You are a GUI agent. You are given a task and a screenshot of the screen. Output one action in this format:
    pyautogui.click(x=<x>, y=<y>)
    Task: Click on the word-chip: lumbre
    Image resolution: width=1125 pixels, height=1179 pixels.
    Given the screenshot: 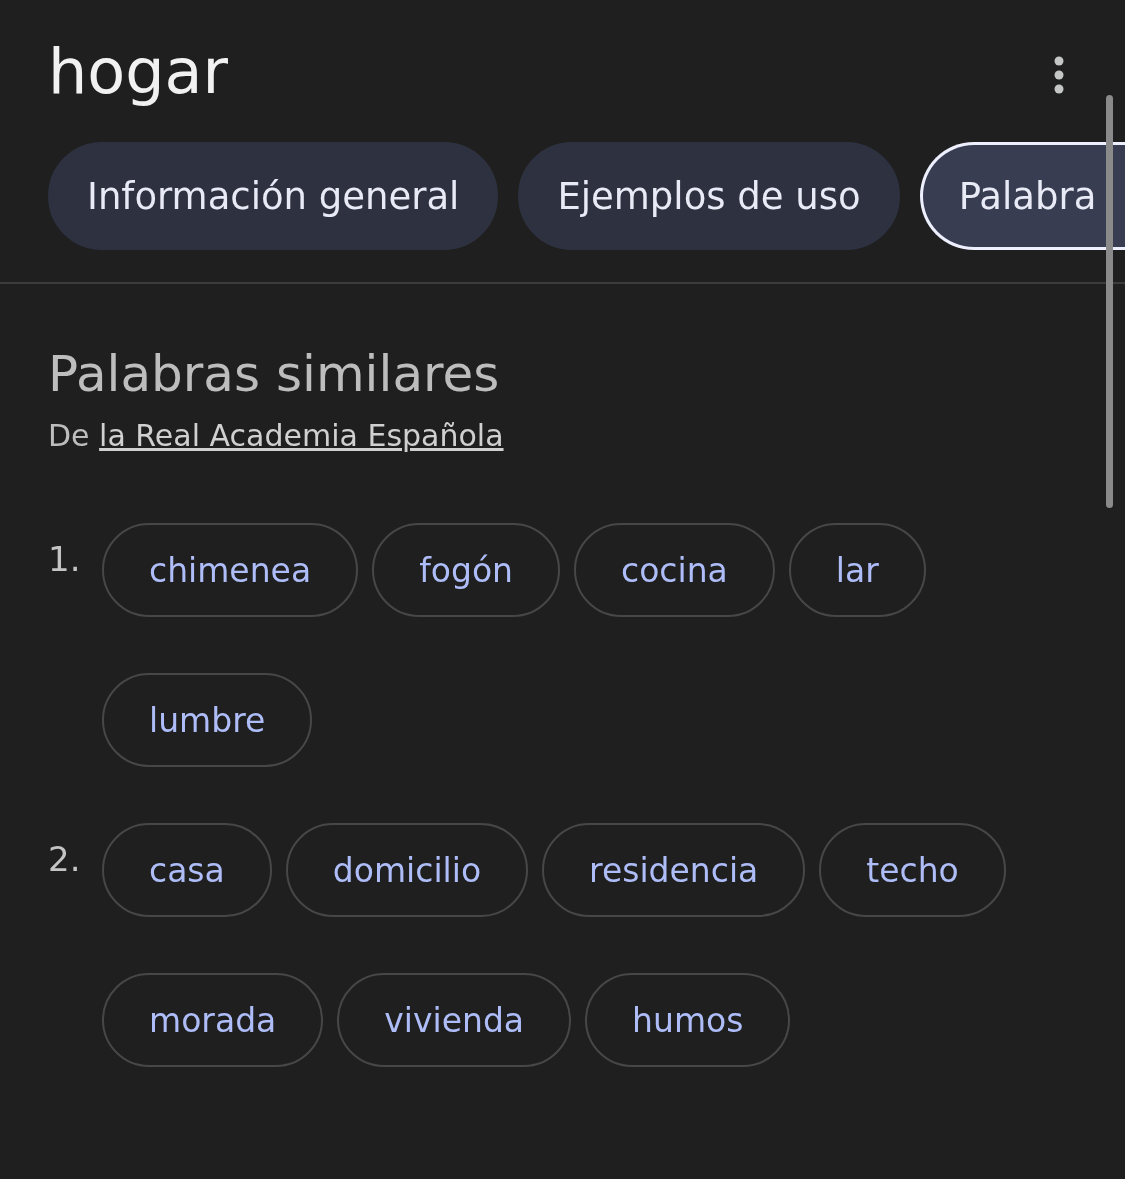 What is the action you would take?
    pyautogui.click(x=207, y=720)
    